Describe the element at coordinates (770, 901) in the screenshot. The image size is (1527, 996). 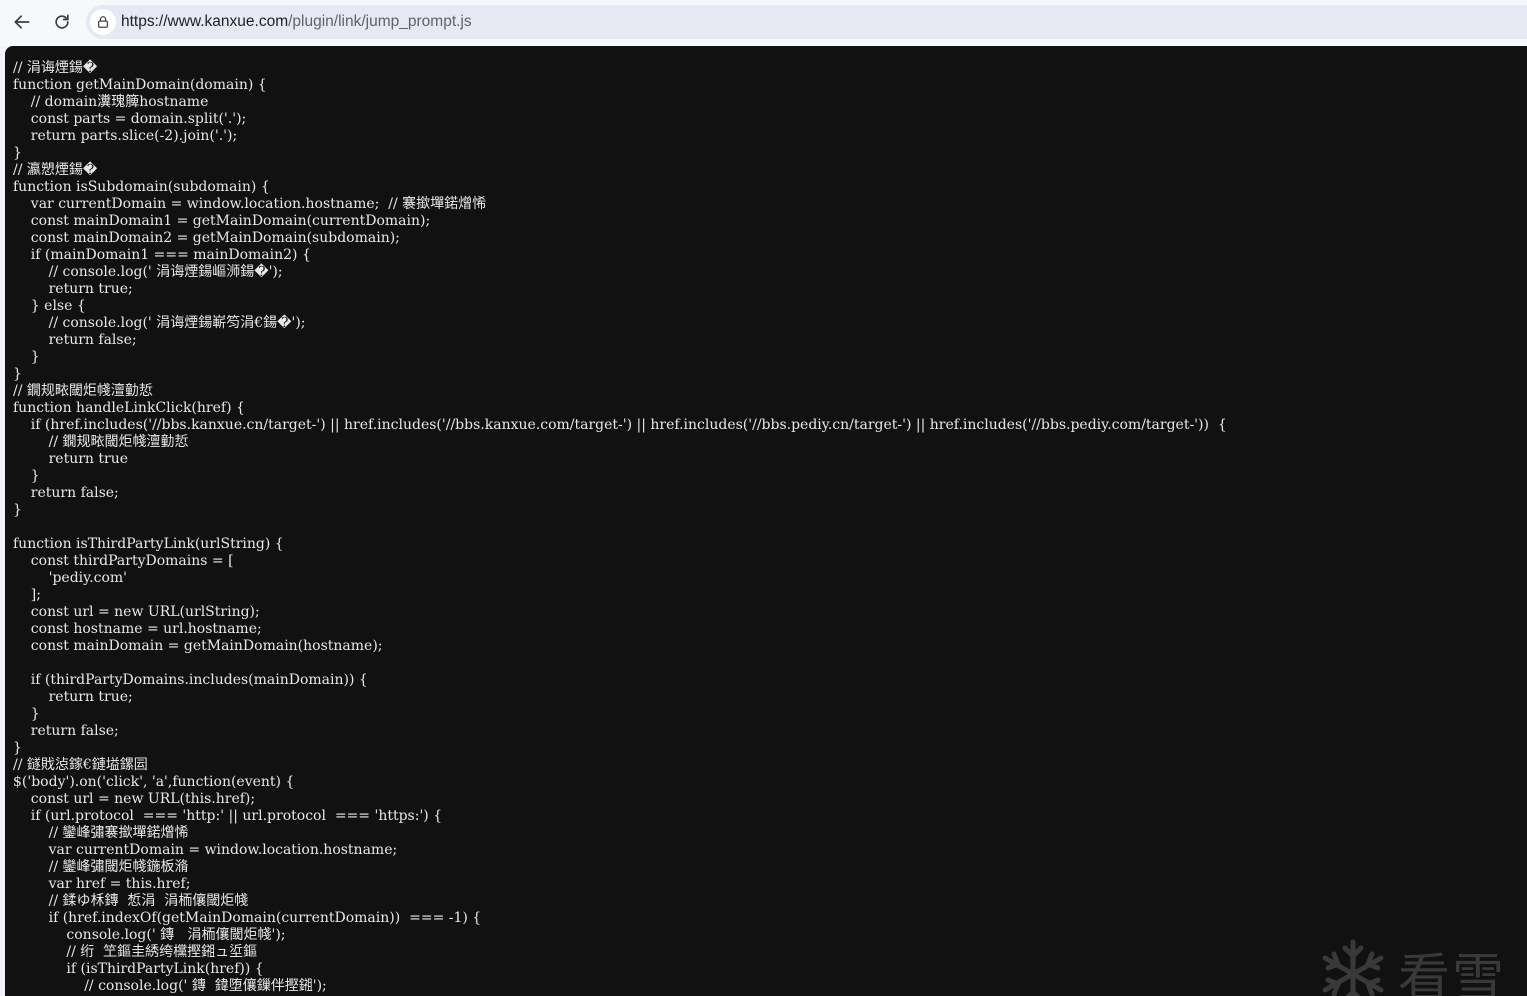
I see `code-line: // 鍒ゆ柇鏄 惁涓 涓栭儴閾炬帴` at that location.